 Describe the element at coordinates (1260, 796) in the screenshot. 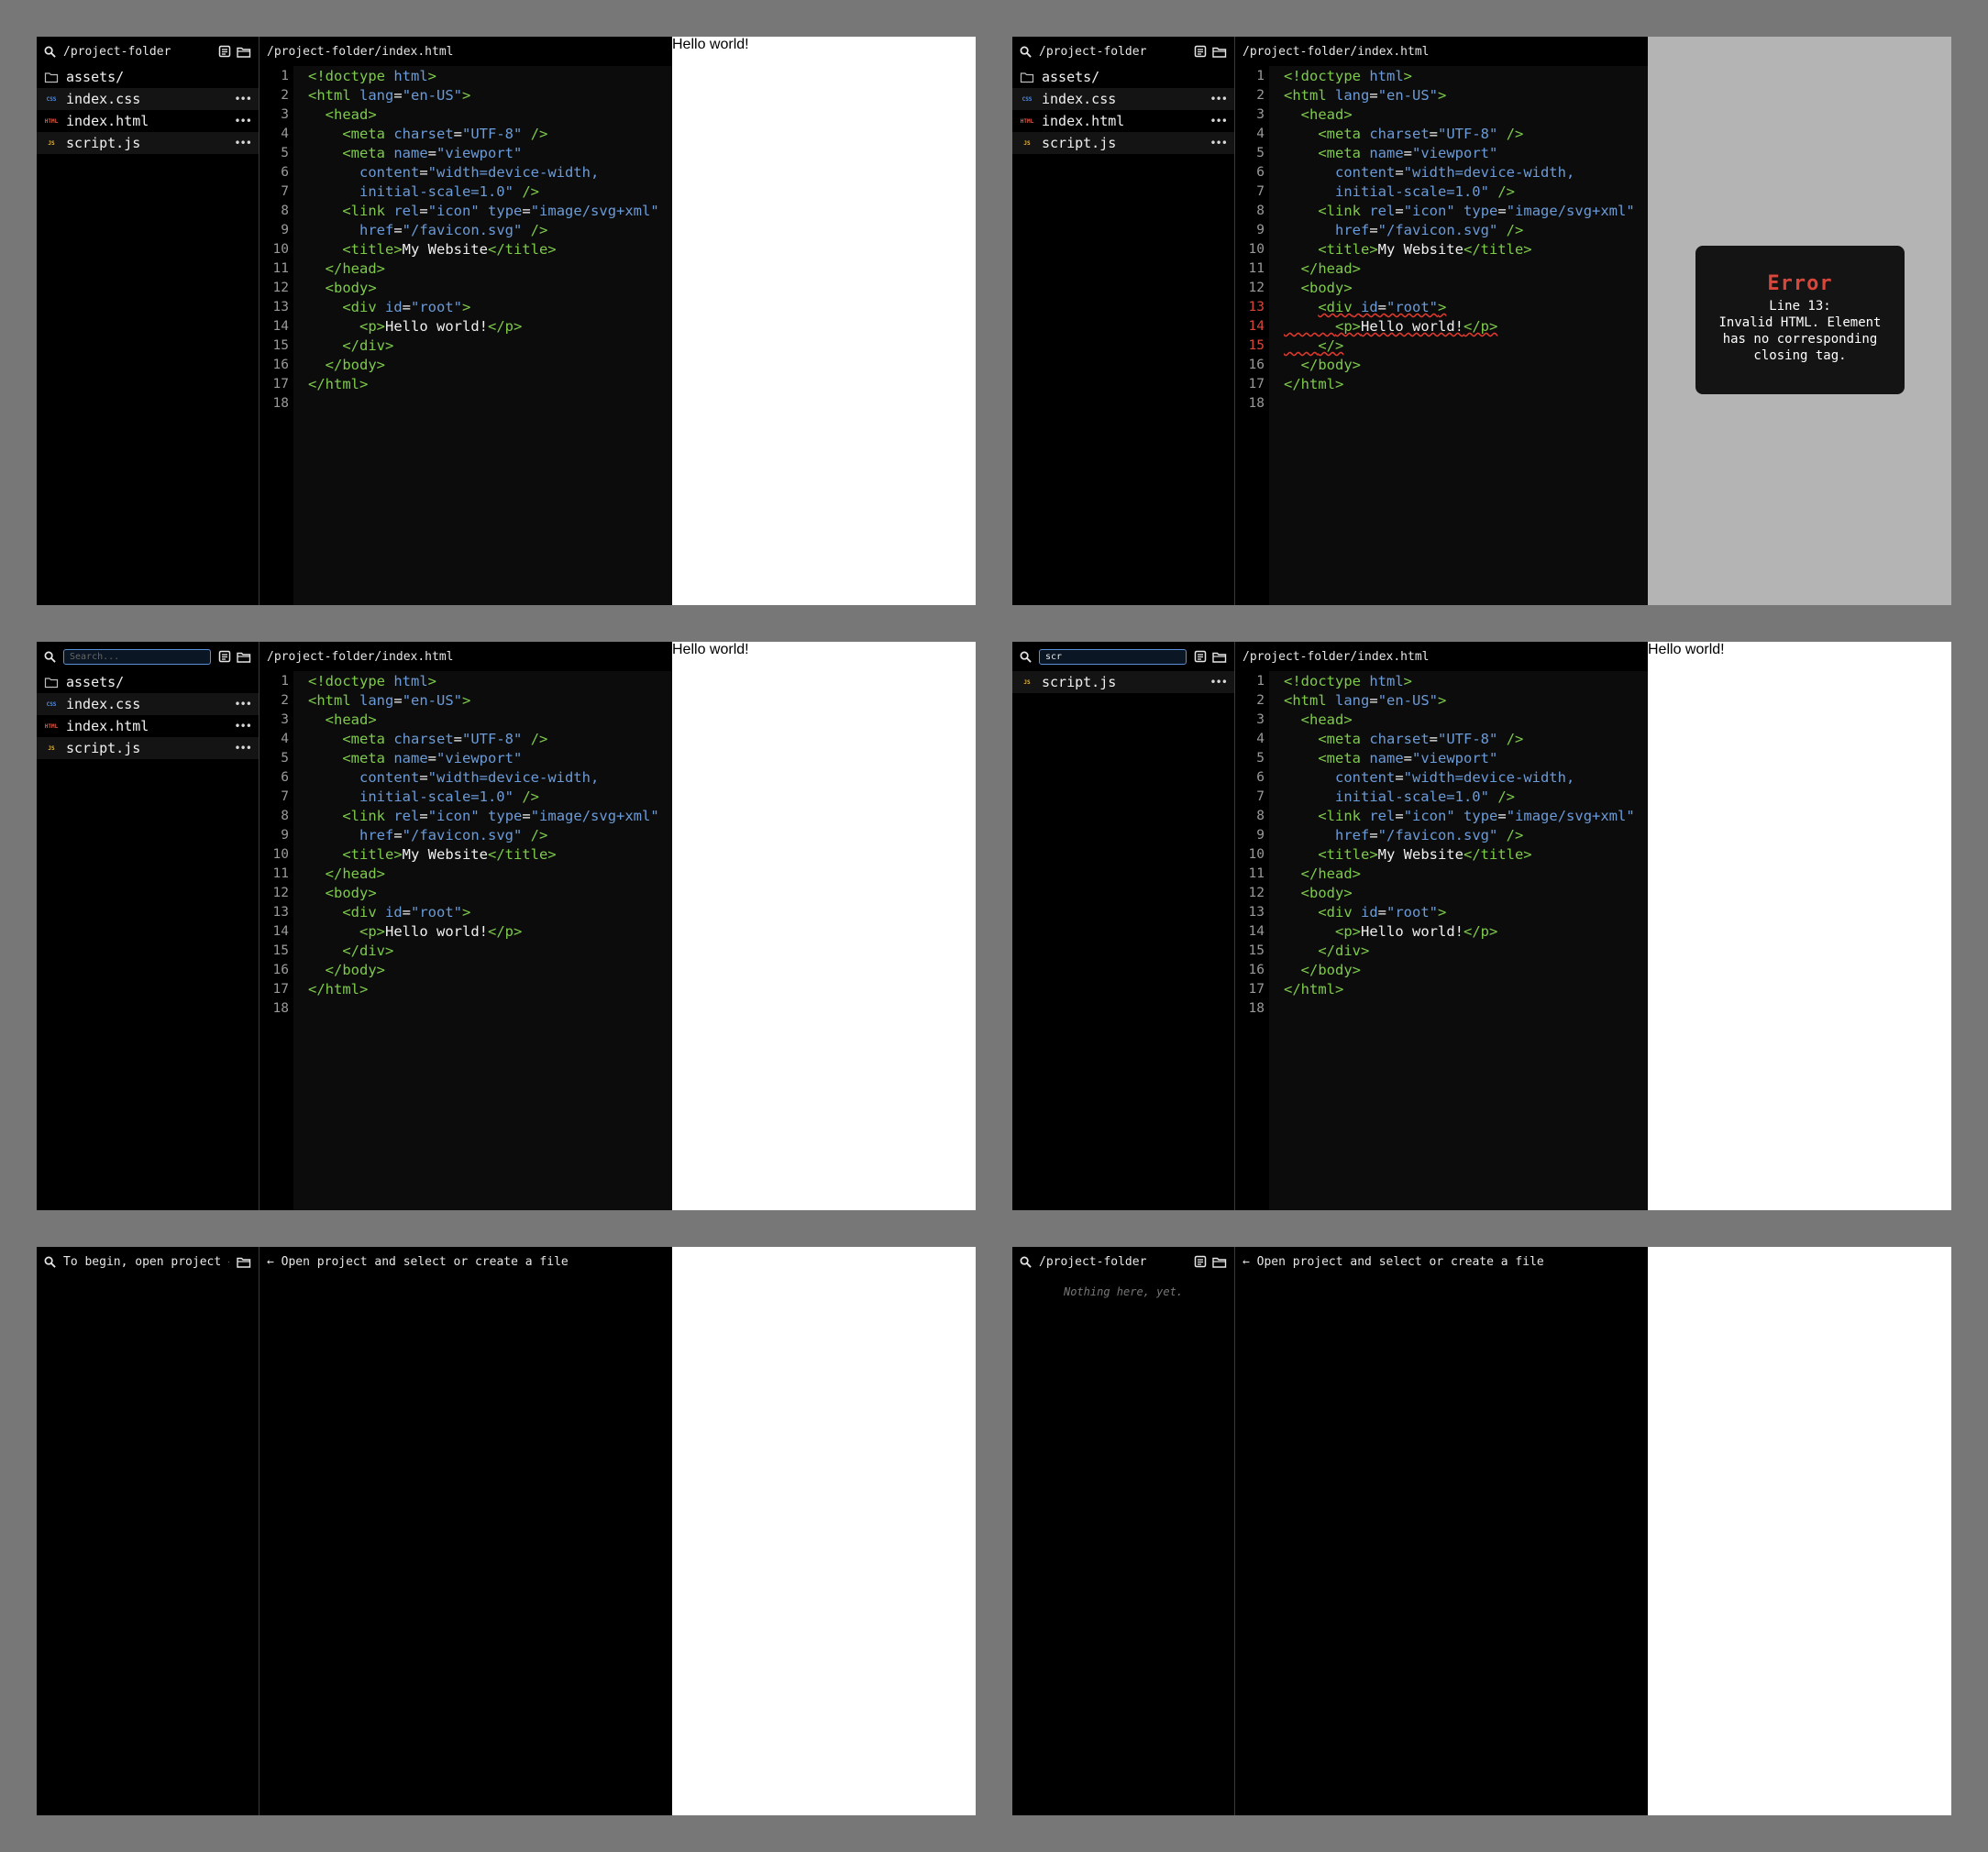

I see `line-number: 7` at that location.